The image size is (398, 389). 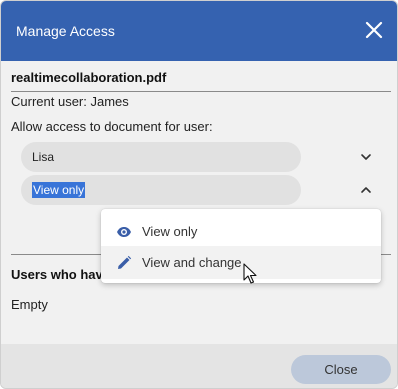 I want to click on permission-dropdown-menu: View only View and change, so click(x=241, y=246).